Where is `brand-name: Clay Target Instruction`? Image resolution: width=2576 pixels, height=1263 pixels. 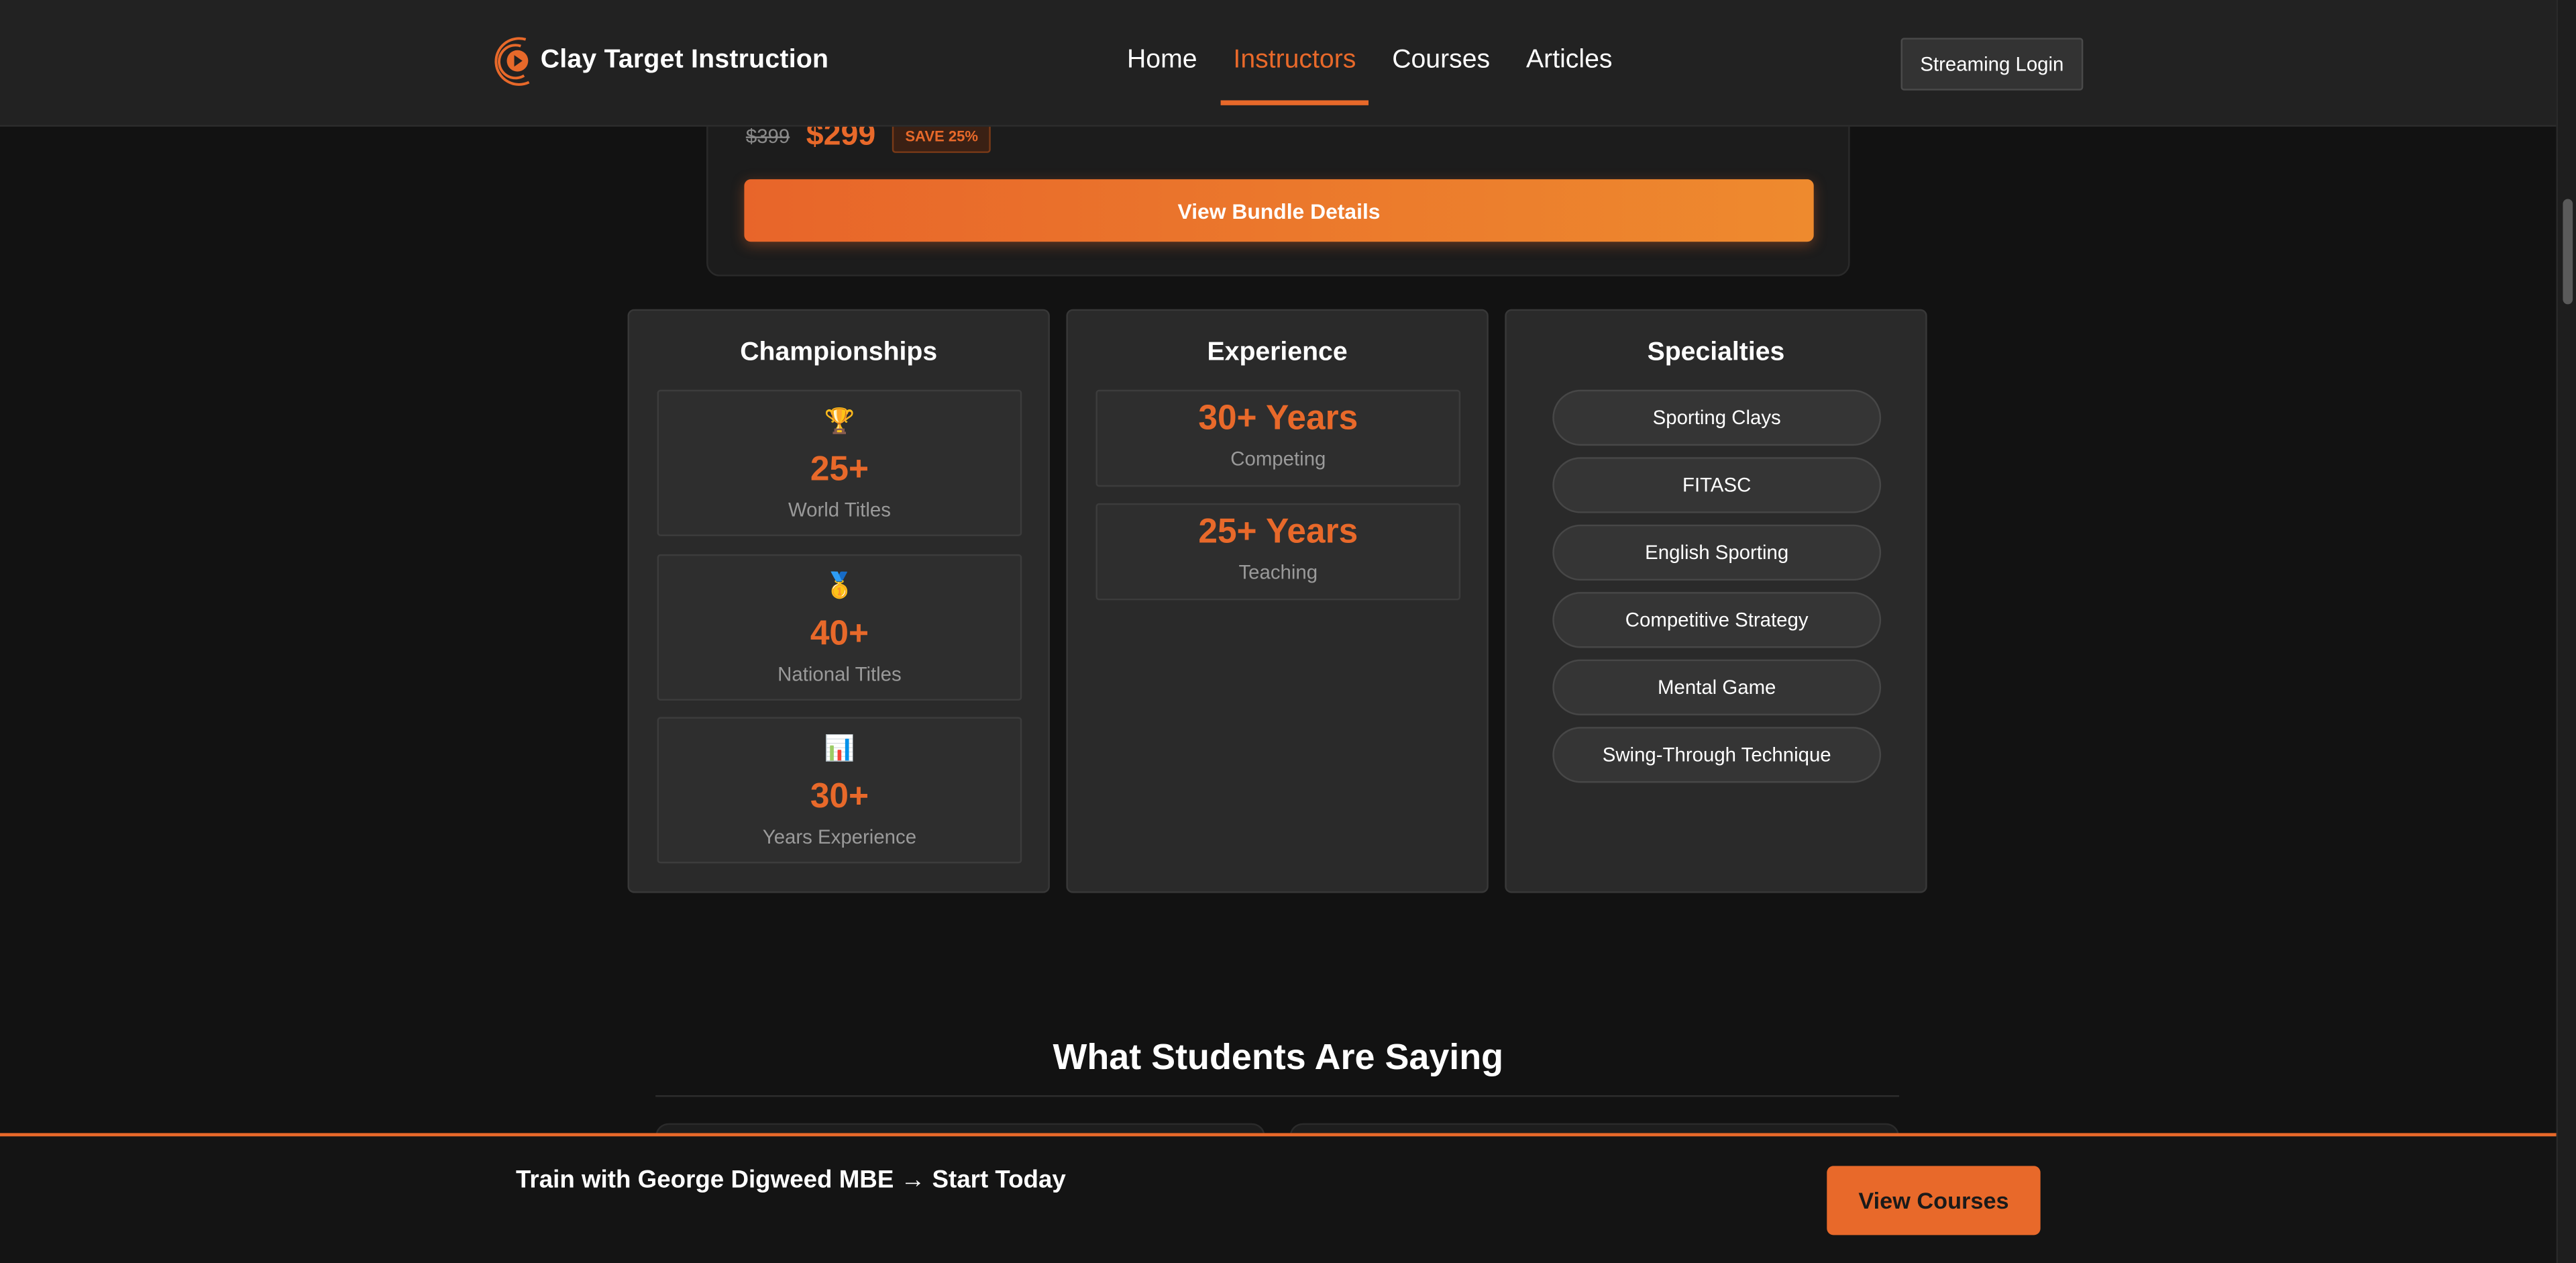 brand-name: Clay Target Instruction is located at coordinates (684, 60).